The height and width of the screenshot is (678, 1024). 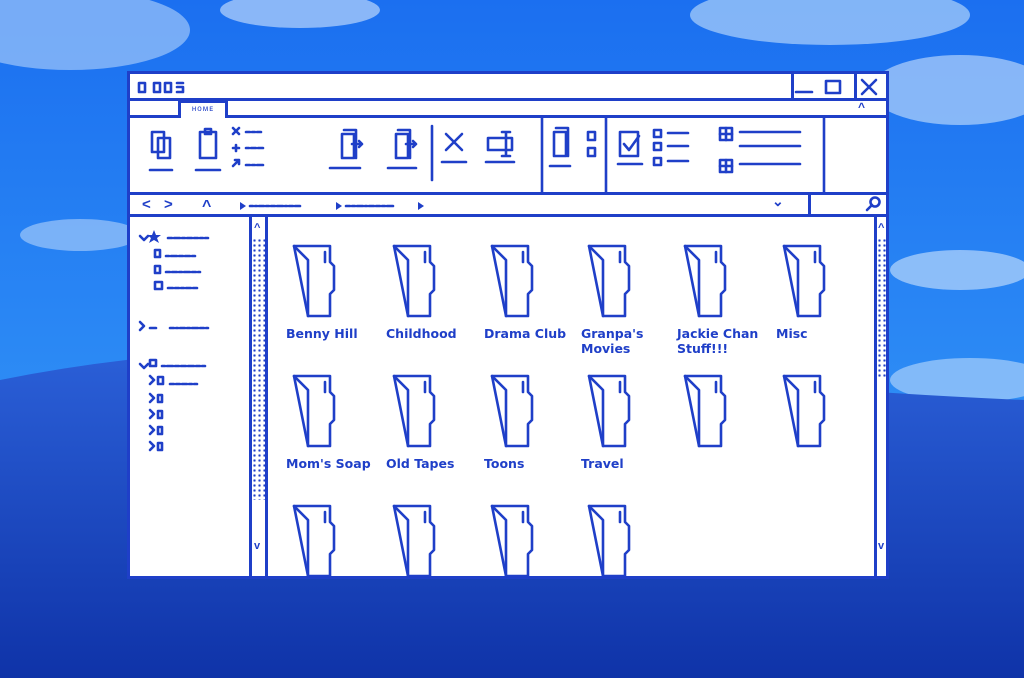 I want to click on ribbon, so click(x=487, y=156).